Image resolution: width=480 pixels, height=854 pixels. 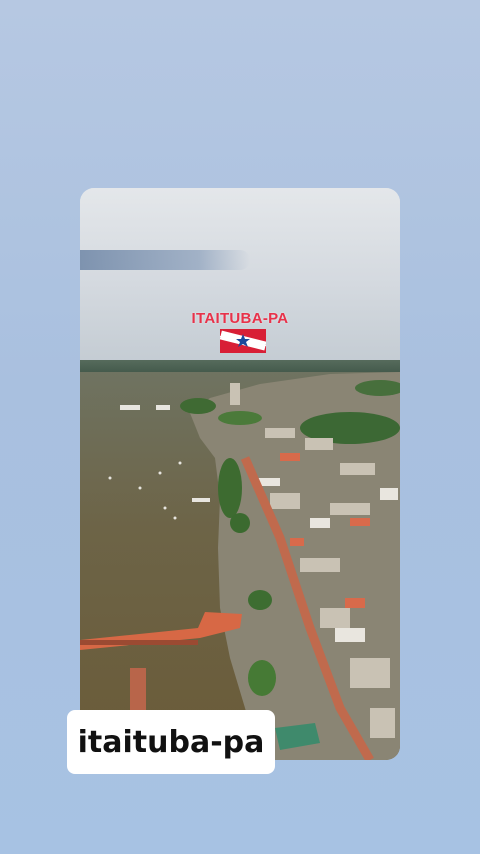 I want to click on caption-box: itaituba-pa, so click(x=171, y=742).